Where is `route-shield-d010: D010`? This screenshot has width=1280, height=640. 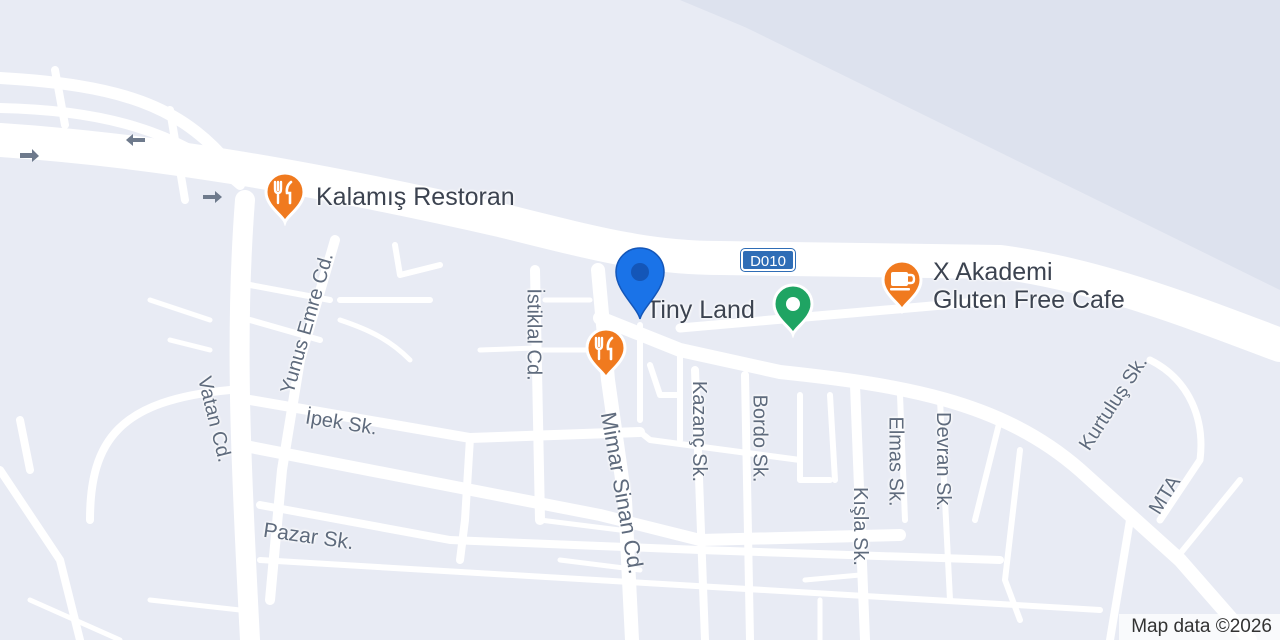 route-shield-d010: D010 is located at coordinates (768, 260).